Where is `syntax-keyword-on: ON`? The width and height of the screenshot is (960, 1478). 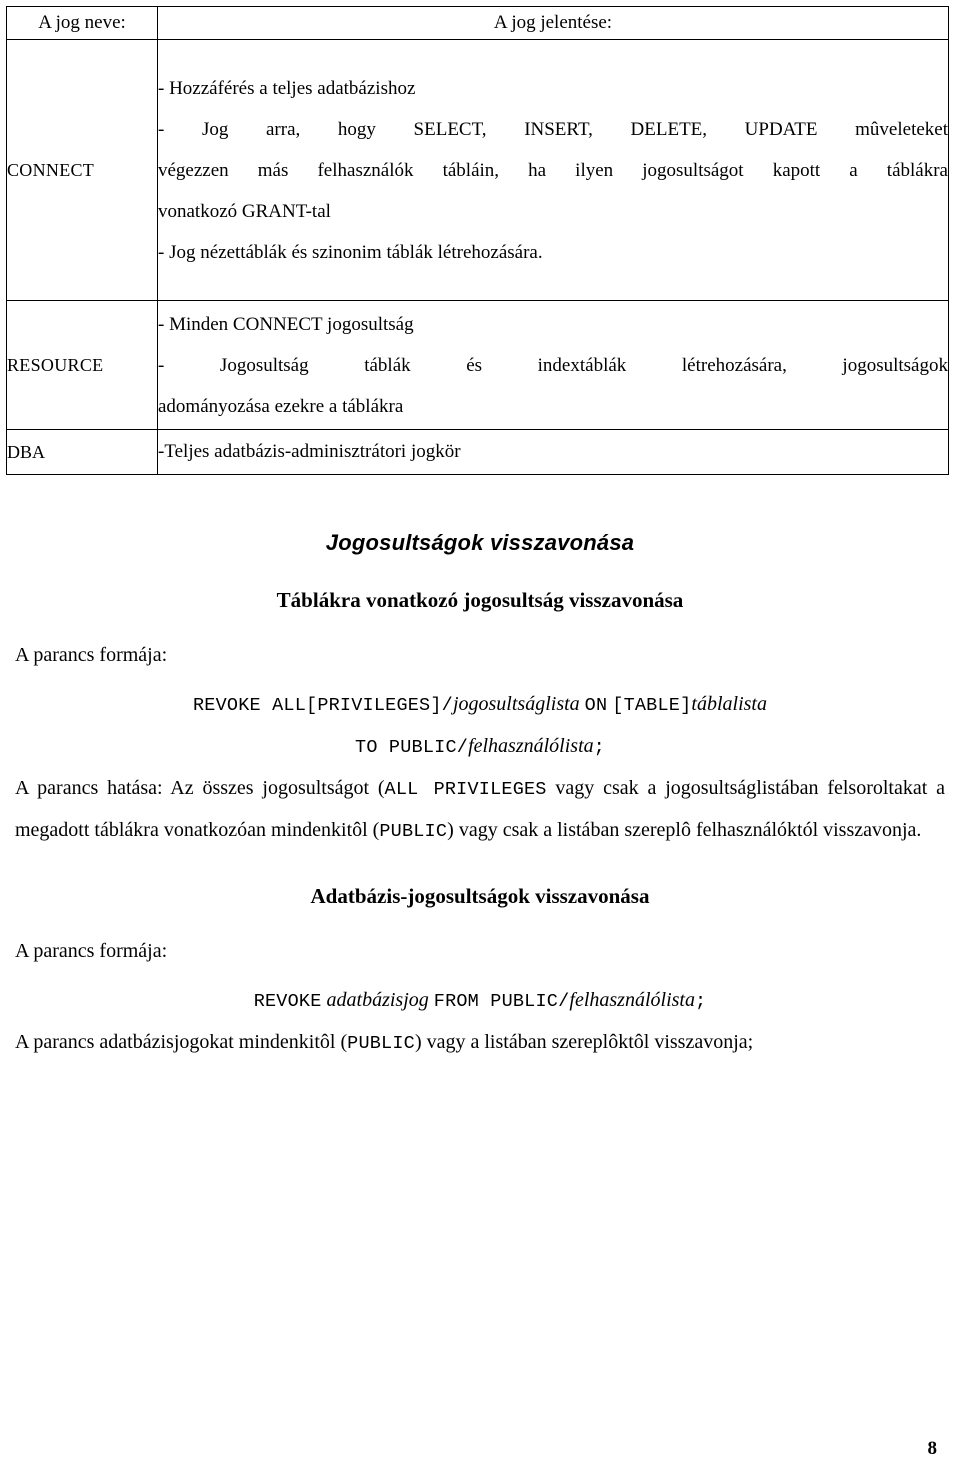
syntax-keyword-on: ON is located at coordinates (596, 705).